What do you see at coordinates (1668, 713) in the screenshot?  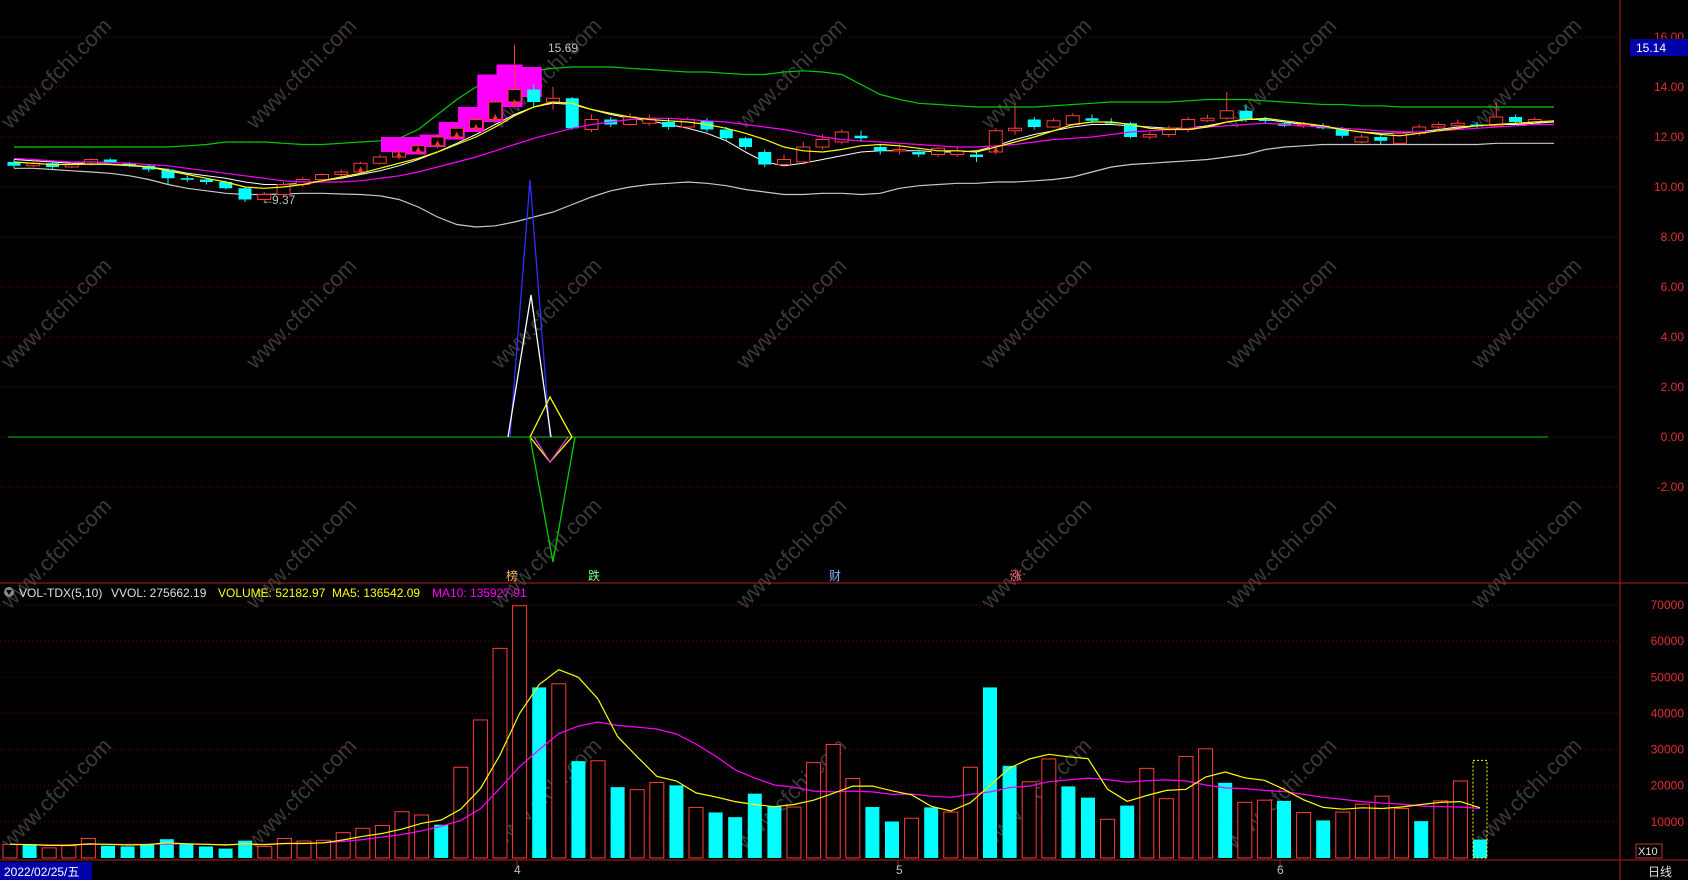 I see `volume-tick-label: 40000` at bounding box center [1668, 713].